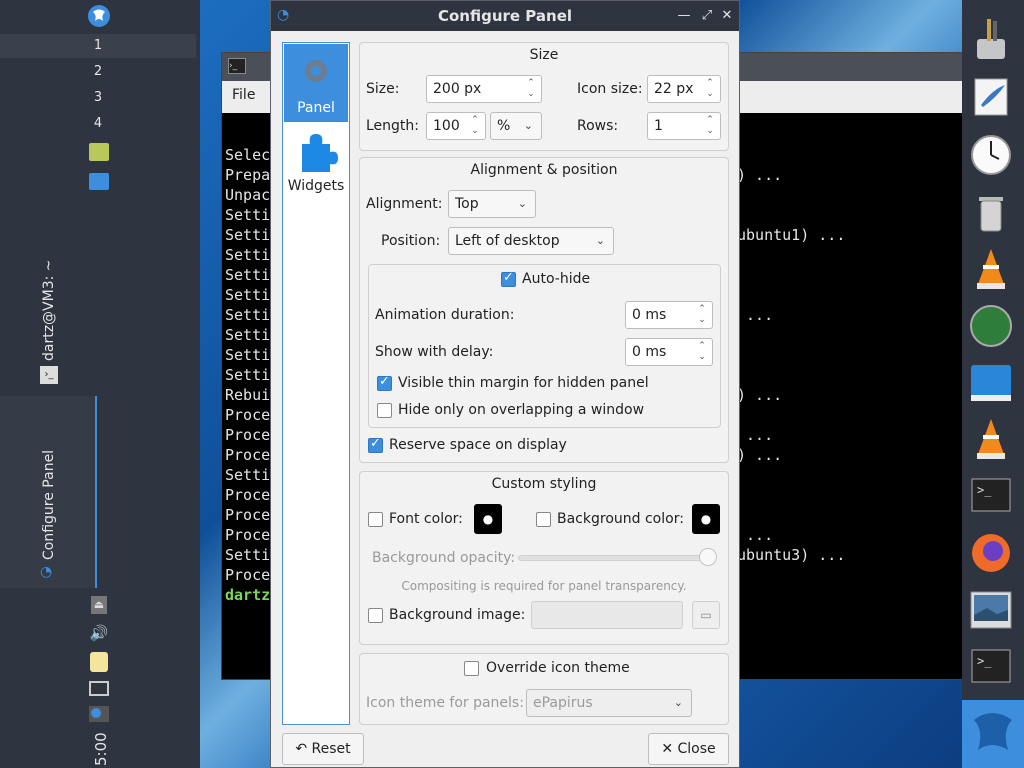 Image resolution: width=1024 pixels, height=768 pixels. Describe the element at coordinates (563, 703) in the screenshot. I see `icon-theme-value: ePapirus` at that location.